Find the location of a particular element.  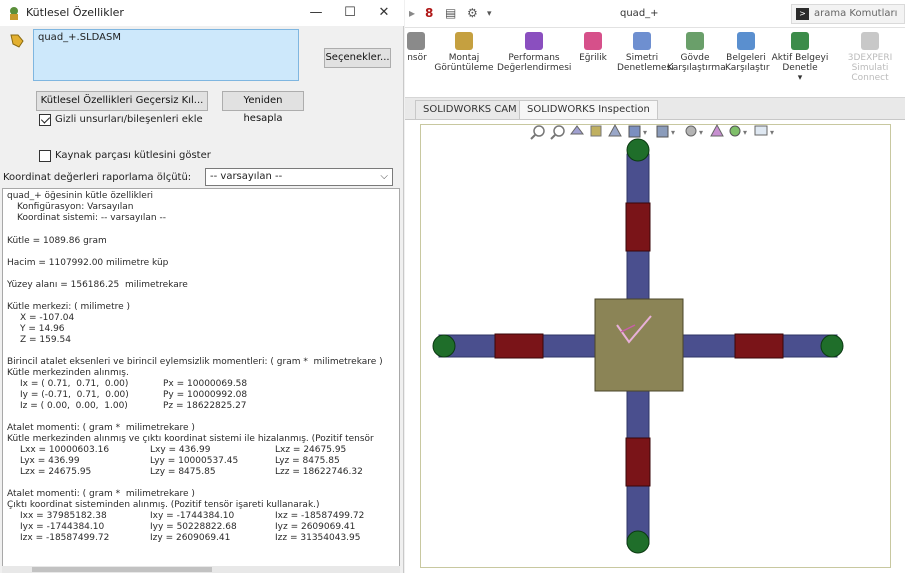

results-mass: Kütle = 1089.86 gram is located at coordinates (57, 241).